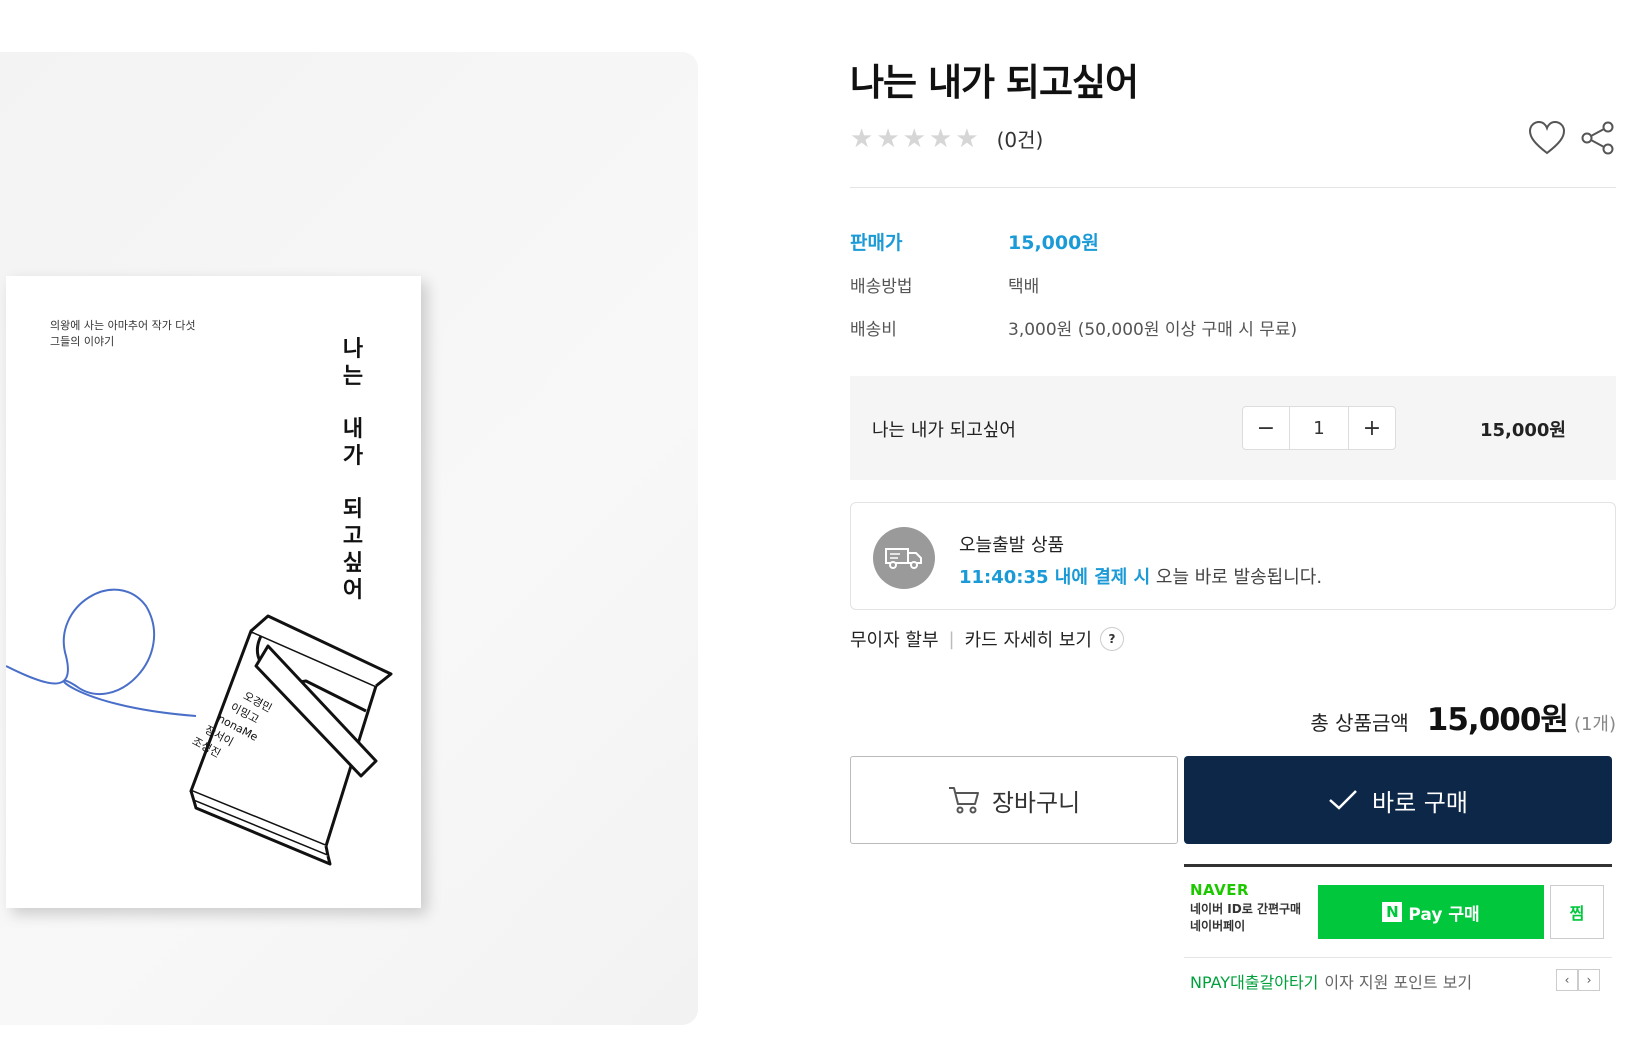 The width and height of the screenshot is (1640, 1056). What do you see at coordinates (963, 800) in the screenshot?
I see `cart-icon` at bounding box center [963, 800].